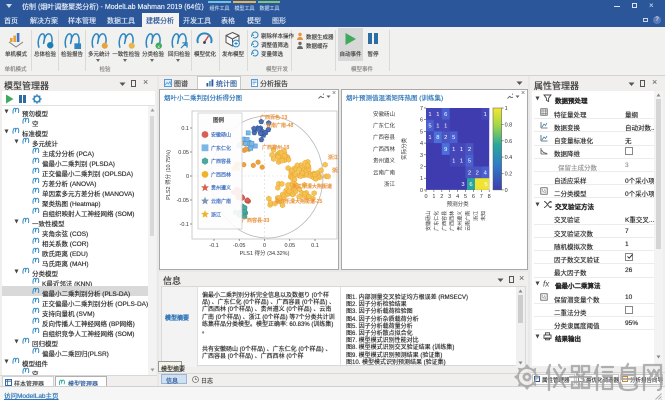 The width and height of the screenshot is (665, 400). What do you see at coordinates (335, 170) in the screenshot?
I see `svg-text: 浙江天台` at bounding box center [335, 170].